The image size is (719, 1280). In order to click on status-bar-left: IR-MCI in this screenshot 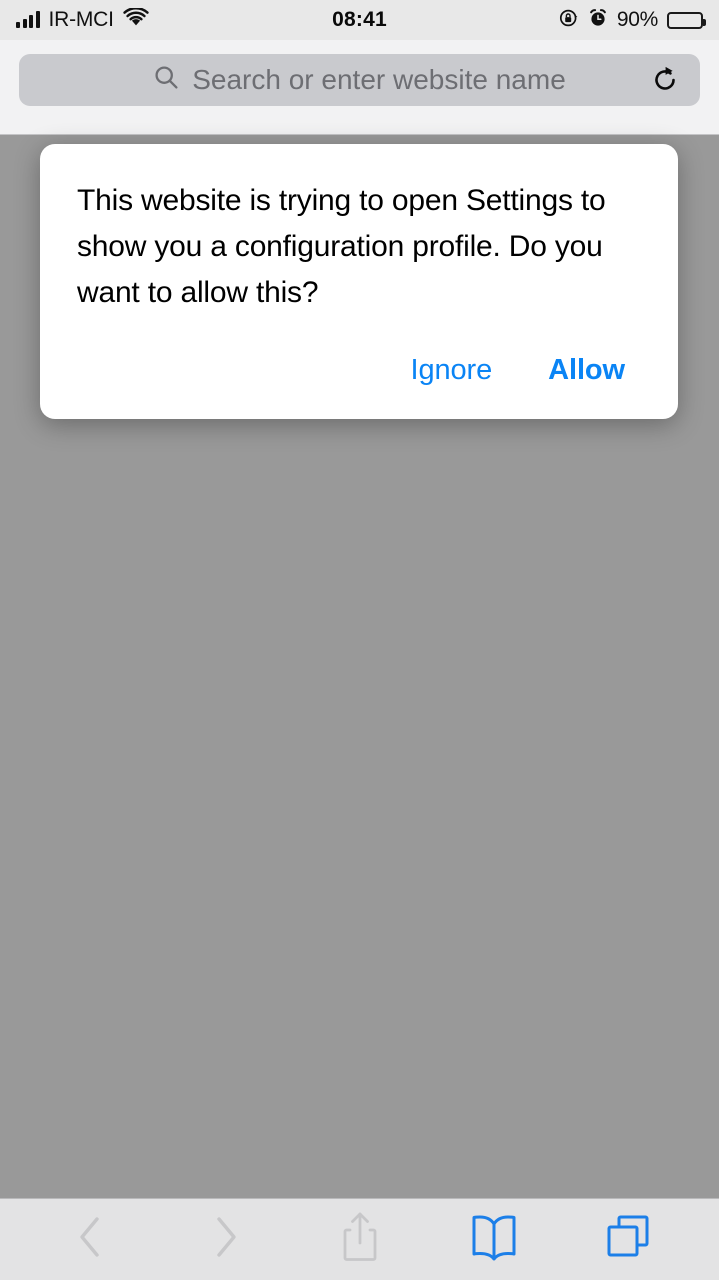, I will do `click(82, 19)`.